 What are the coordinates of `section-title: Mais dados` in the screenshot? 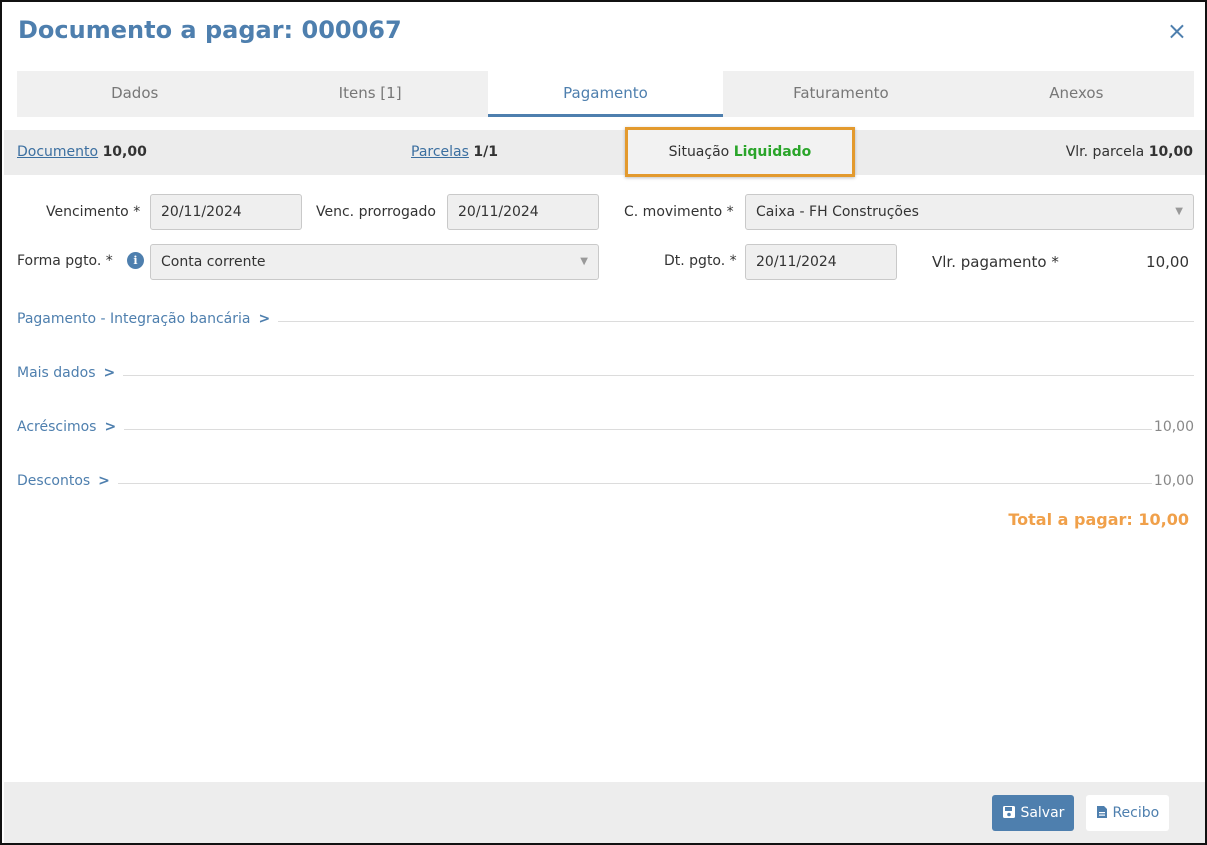 It's located at (56, 373).